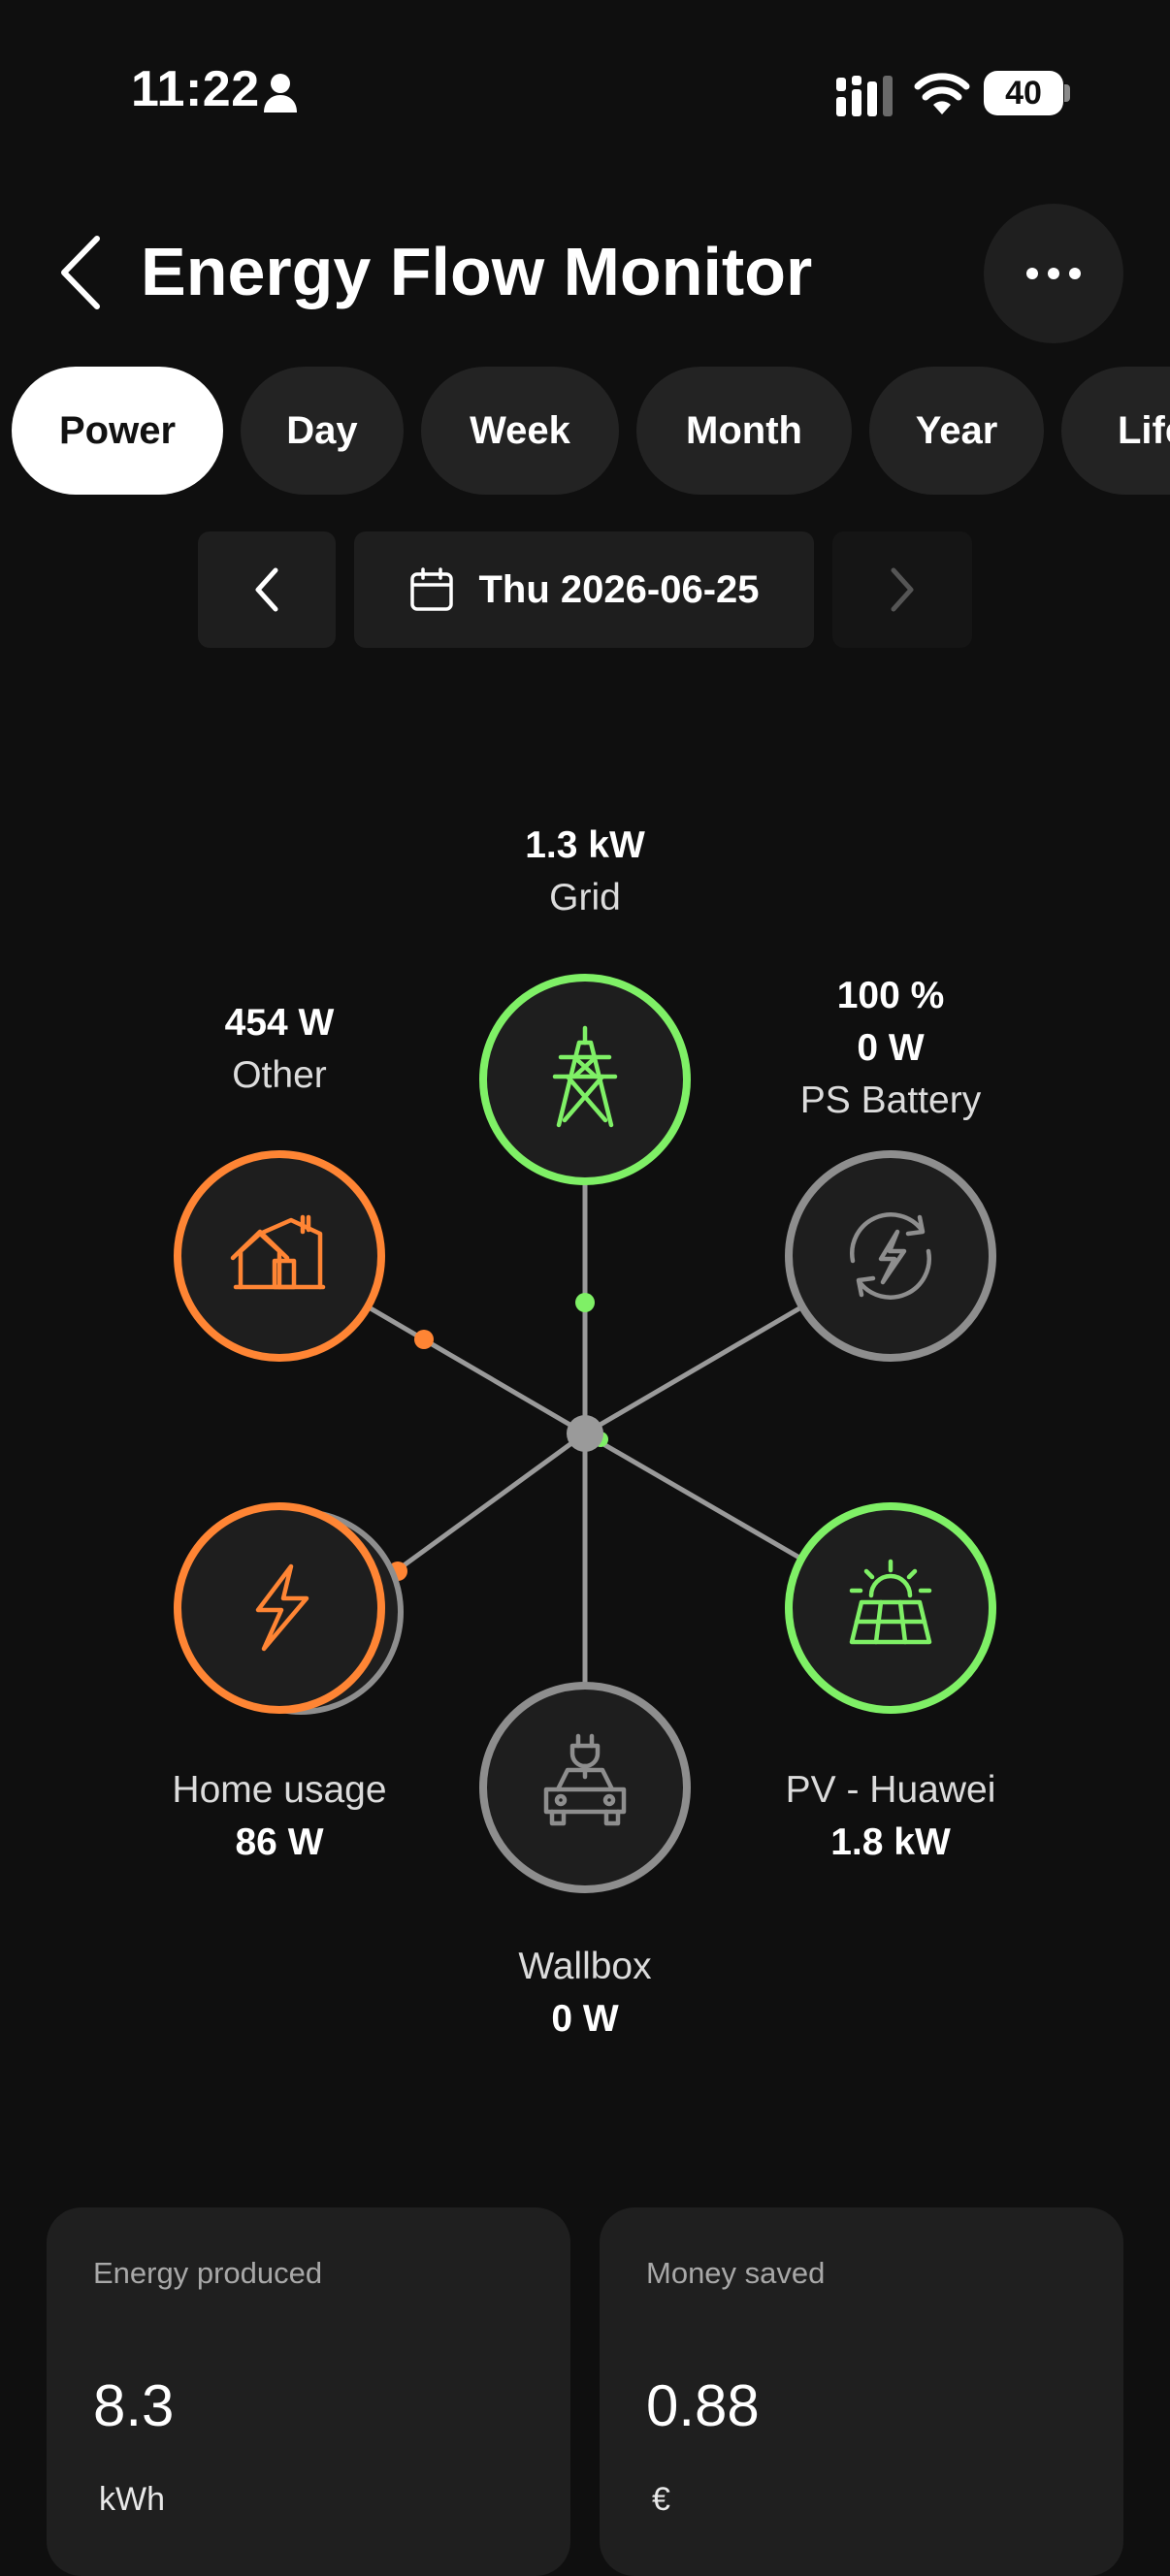 The image size is (1170, 2576). I want to click on grid-node, so click(585, 1079).